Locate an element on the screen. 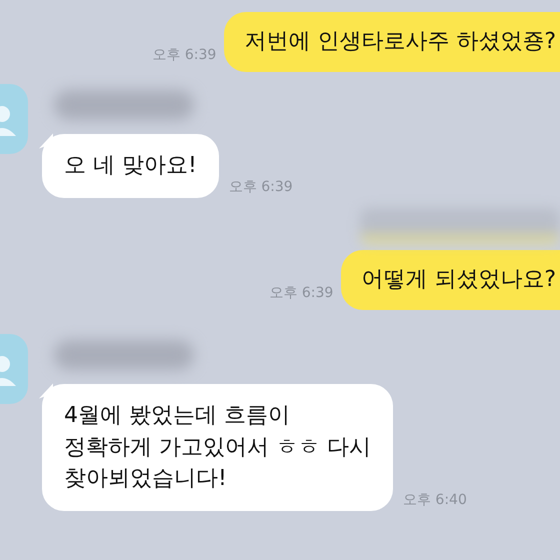 The width and height of the screenshot is (560, 560). message-bubble: 오 네 맞아요! is located at coordinates (130, 166).